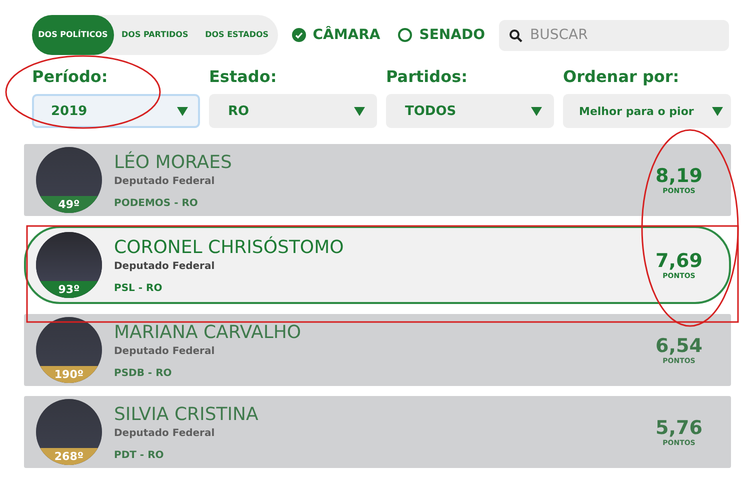 This screenshot has width=741, height=486. What do you see at coordinates (70, 77) in the screenshot?
I see `filter-label: Período:` at bounding box center [70, 77].